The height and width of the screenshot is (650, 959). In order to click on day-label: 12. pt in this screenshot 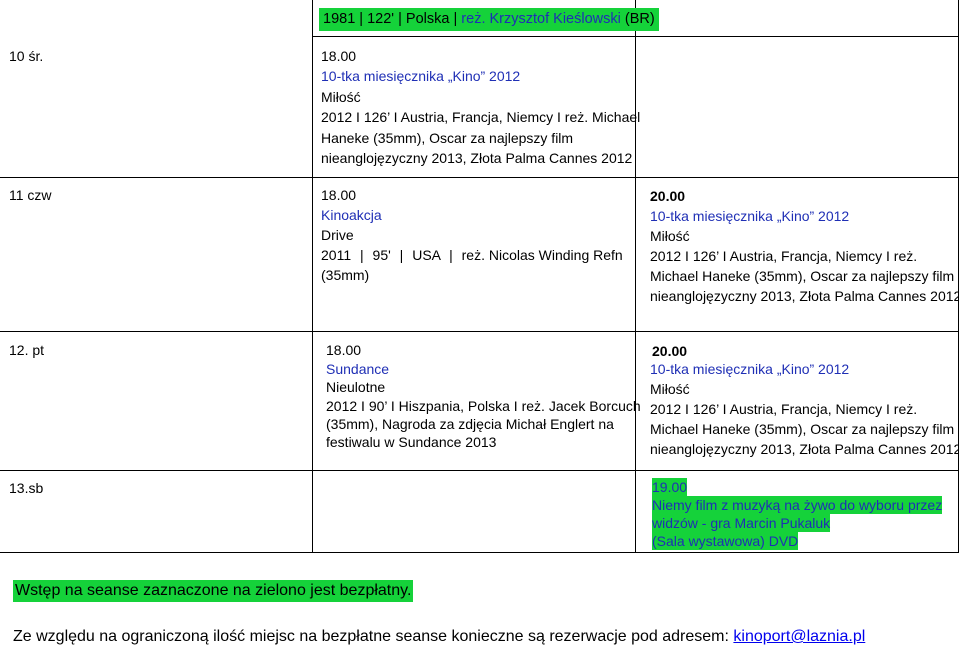, I will do `click(27, 350)`.